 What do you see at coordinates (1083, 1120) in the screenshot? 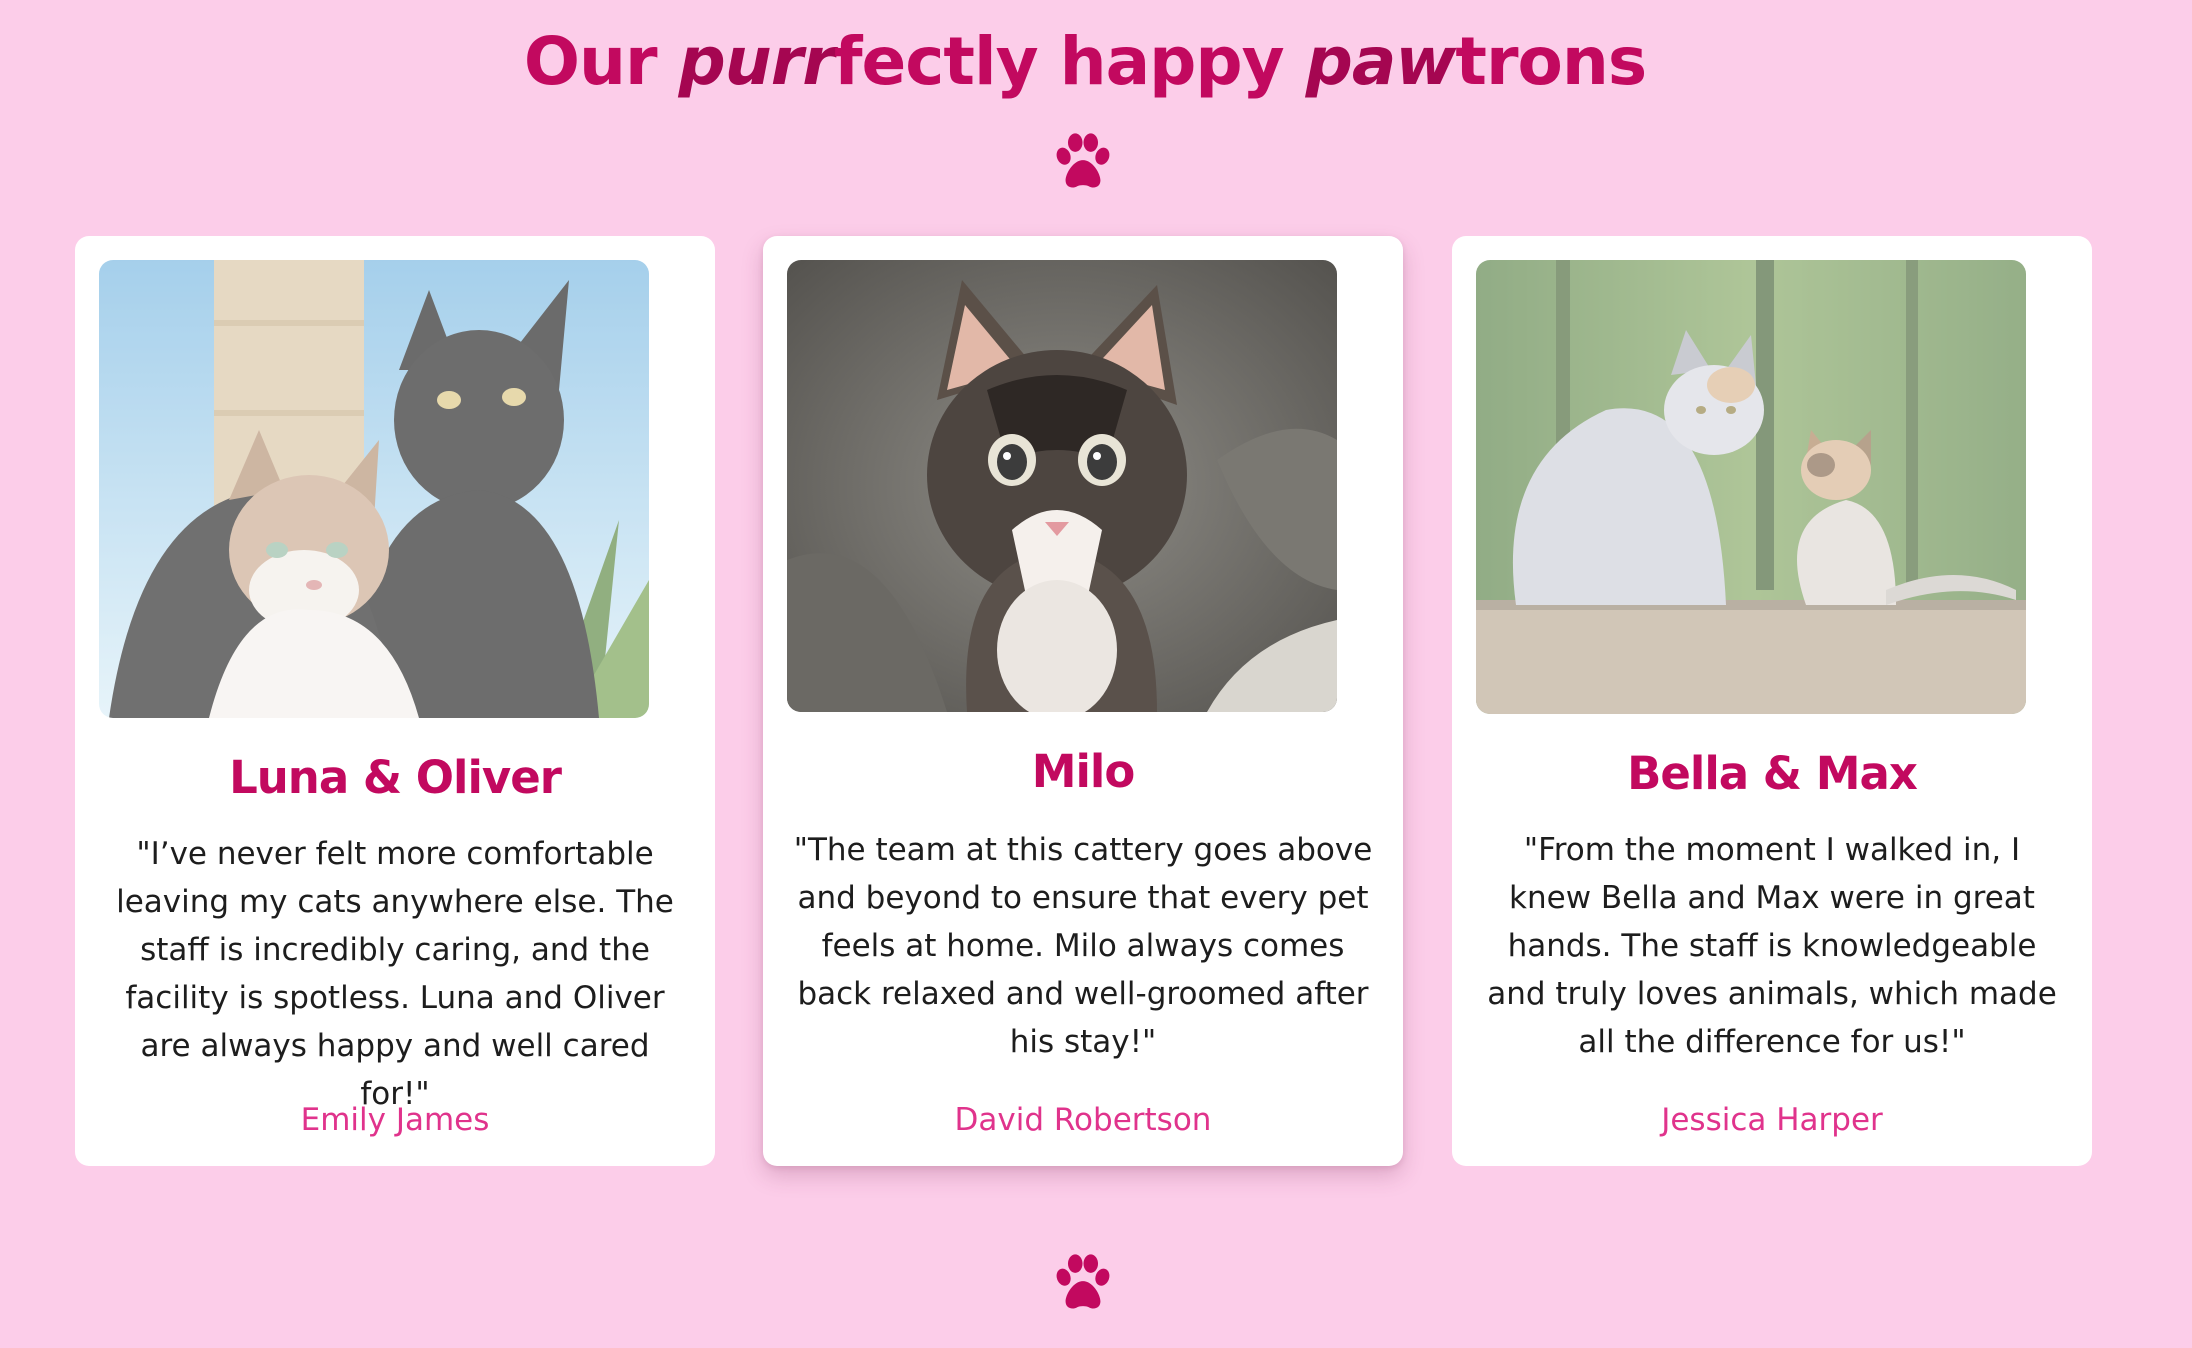
I see `testimonial-author: David Robertson` at bounding box center [1083, 1120].